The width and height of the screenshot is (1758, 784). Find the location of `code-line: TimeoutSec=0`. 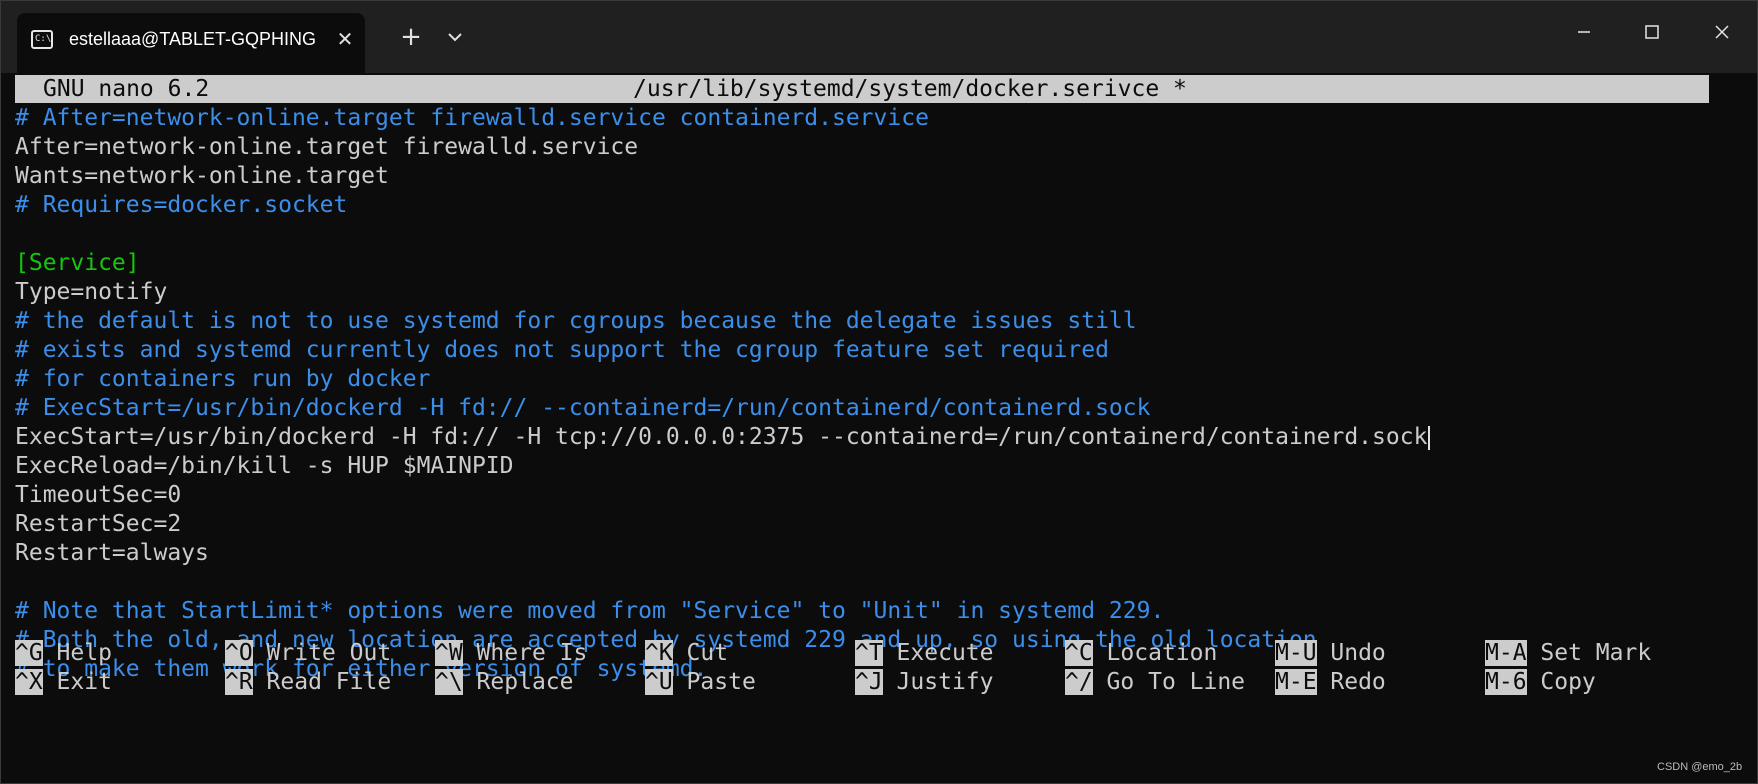

code-line: TimeoutSec=0 is located at coordinates (98, 495).